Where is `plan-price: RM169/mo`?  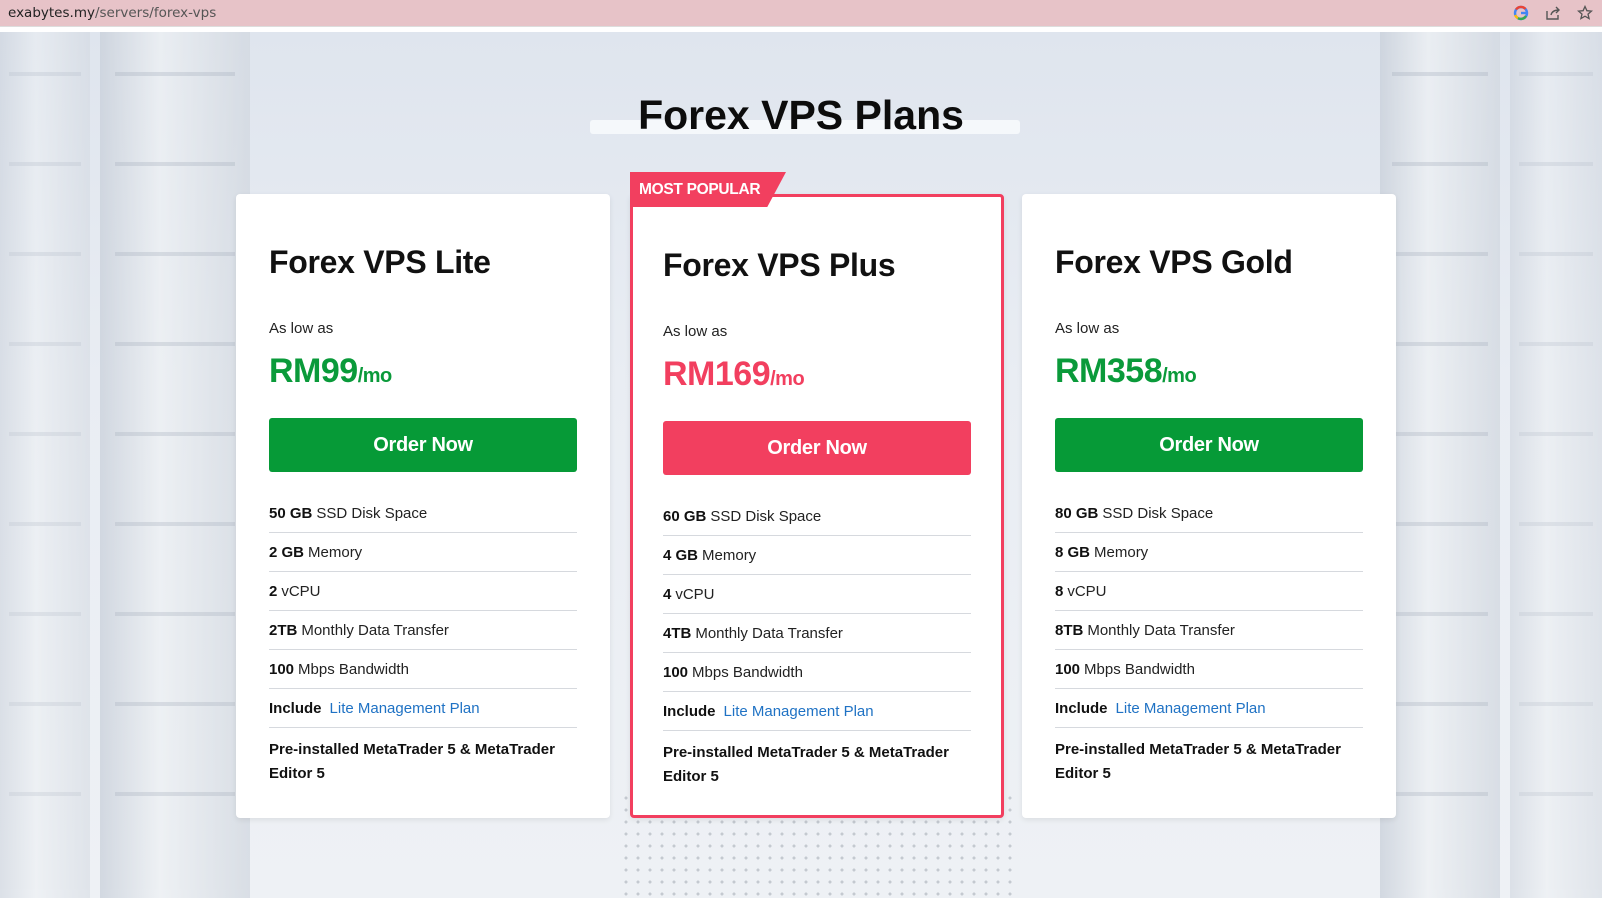 plan-price: RM169/mo is located at coordinates (734, 374).